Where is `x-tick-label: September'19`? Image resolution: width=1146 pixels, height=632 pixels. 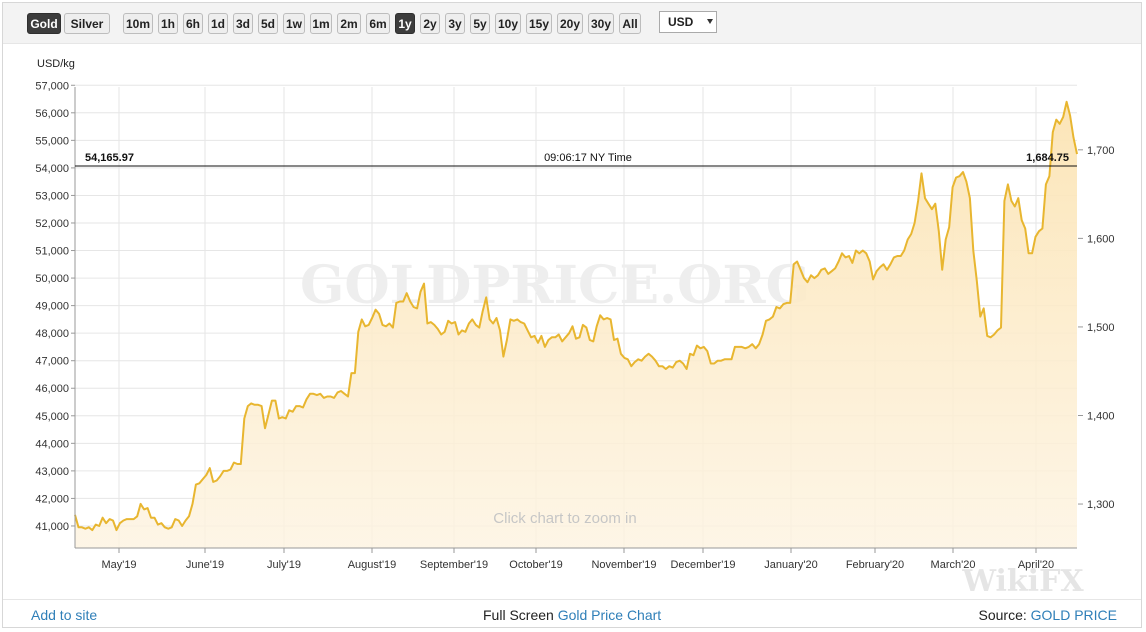
x-tick-label: September'19 is located at coordinates (454, 565).